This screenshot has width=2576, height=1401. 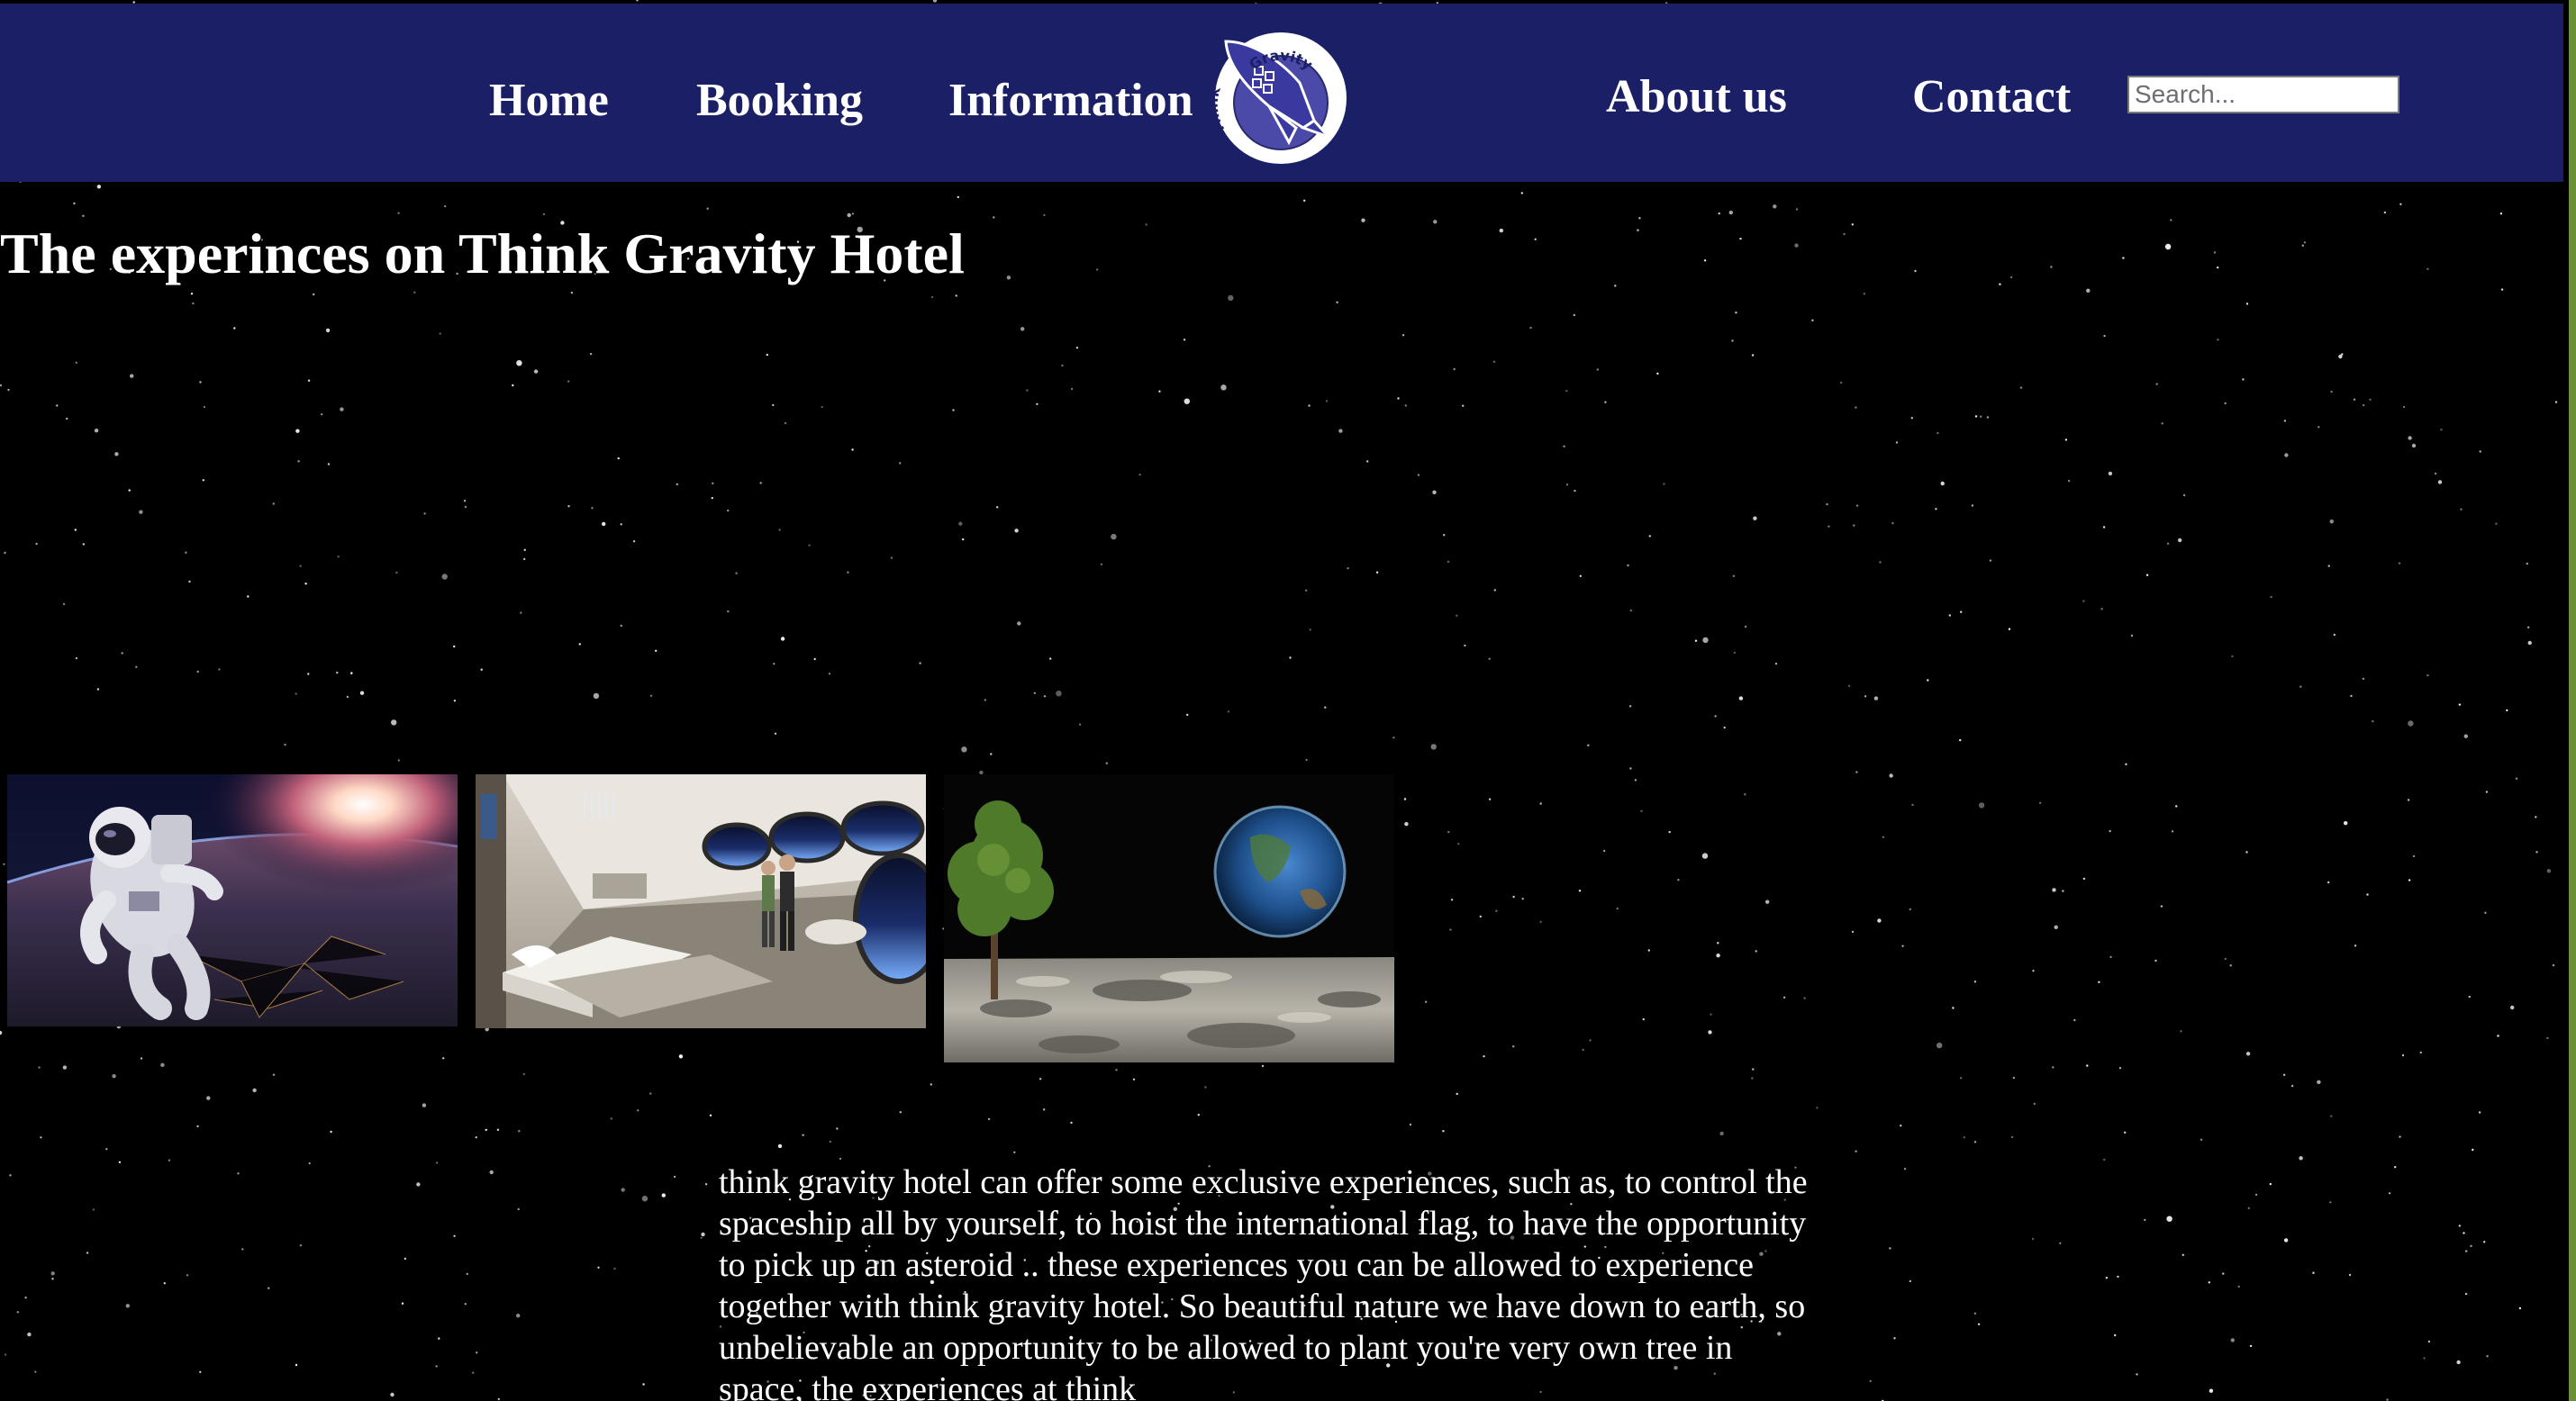 I want to click on nav-booking-link: Booking, so click(x=779, y=101).